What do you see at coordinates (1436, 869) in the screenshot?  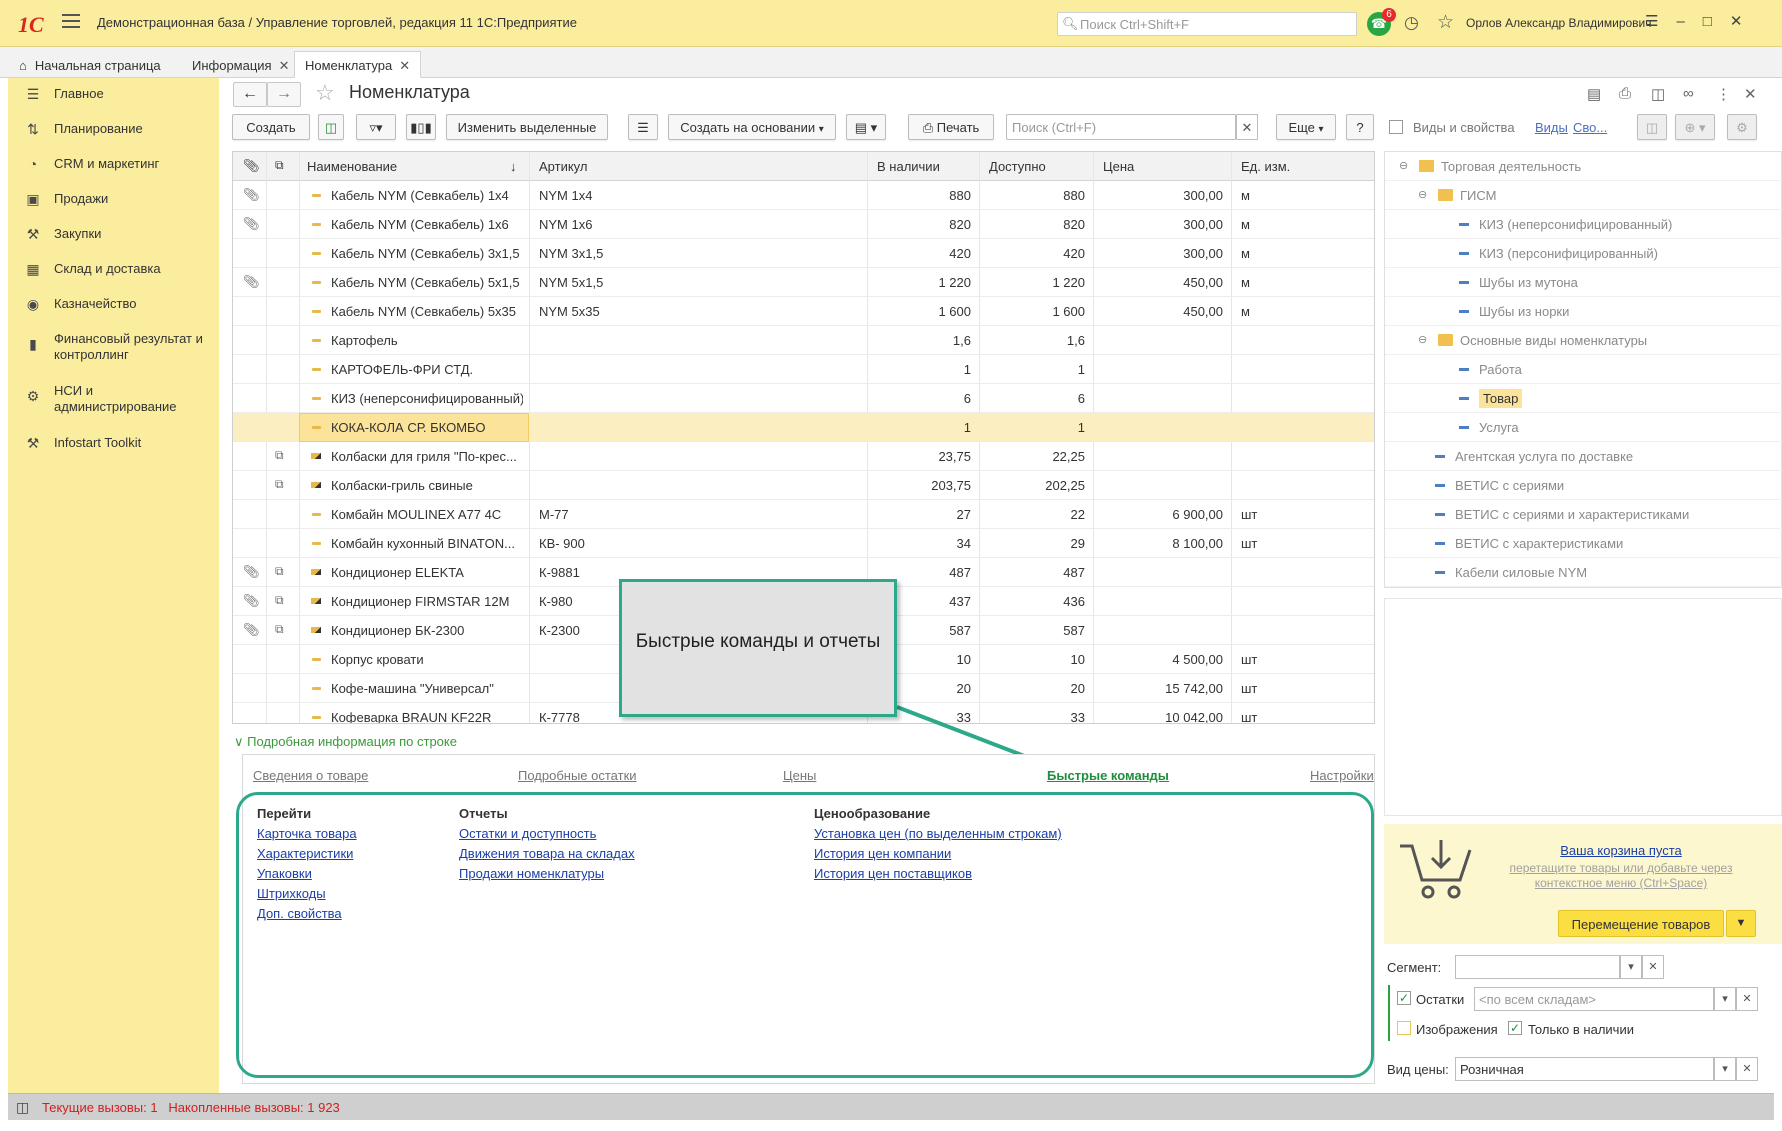 I see `empty-cart-icon` at bounding box center [1436, 869].